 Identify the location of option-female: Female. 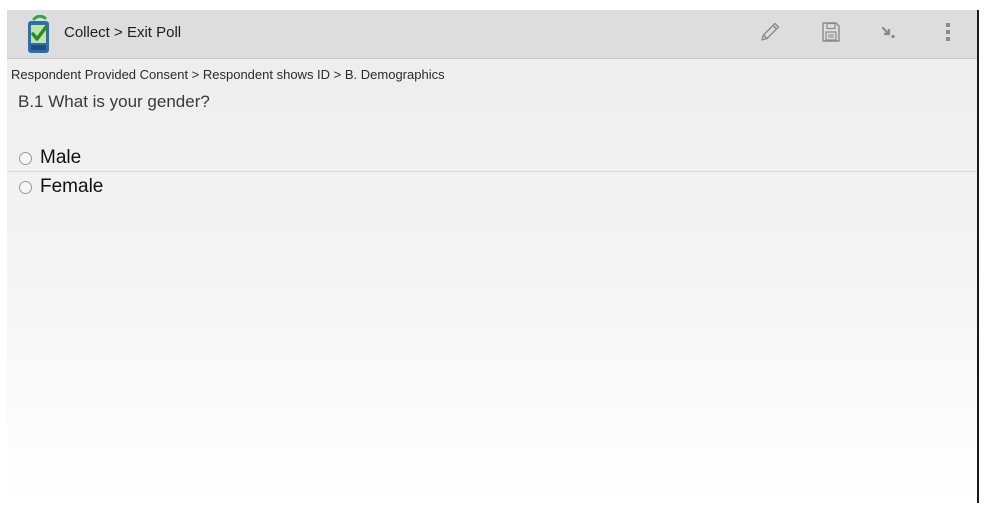
(492, 189).